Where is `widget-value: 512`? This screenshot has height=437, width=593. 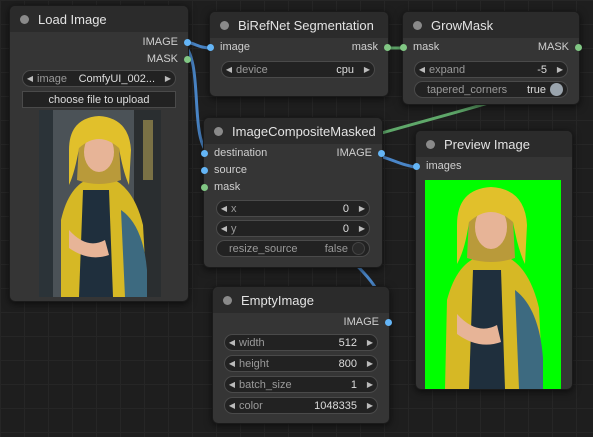 widget-value: 512 is located at coordinates (347, 342).